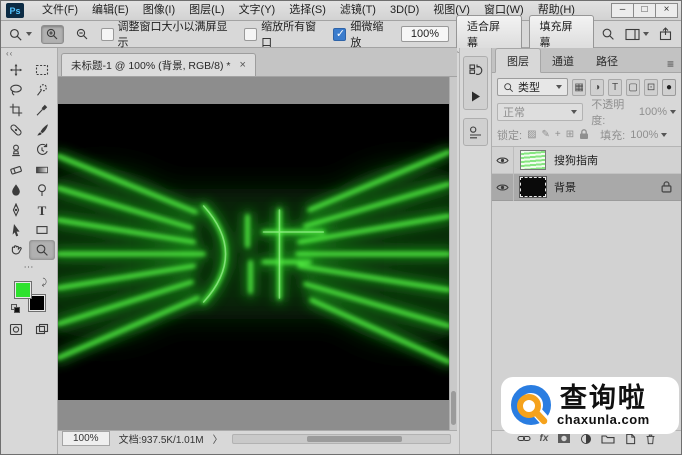 The width and height of the screenshot is (682, 455). What do you see at coordinates (558, 134) in the screenshot?
I see `lock-position-icon: +` at bounding box center [558, 134].